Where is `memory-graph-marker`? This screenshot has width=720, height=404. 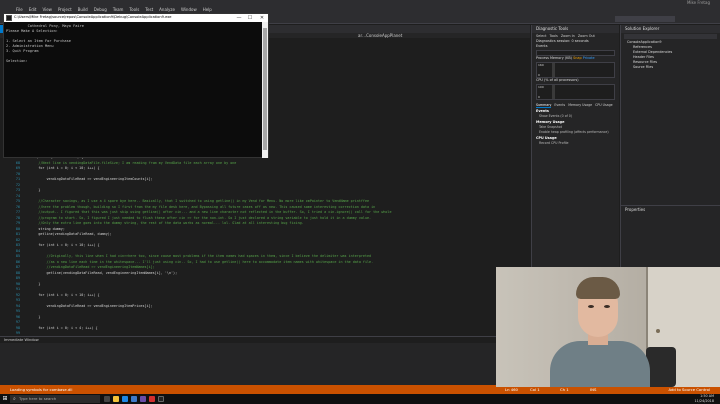
memory-graph-marker is located at coordinates (553, 70).